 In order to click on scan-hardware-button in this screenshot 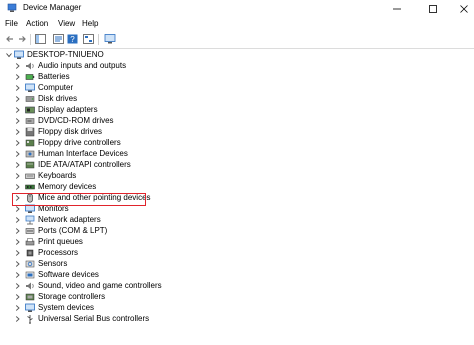, I will do `click(109, 39)`.